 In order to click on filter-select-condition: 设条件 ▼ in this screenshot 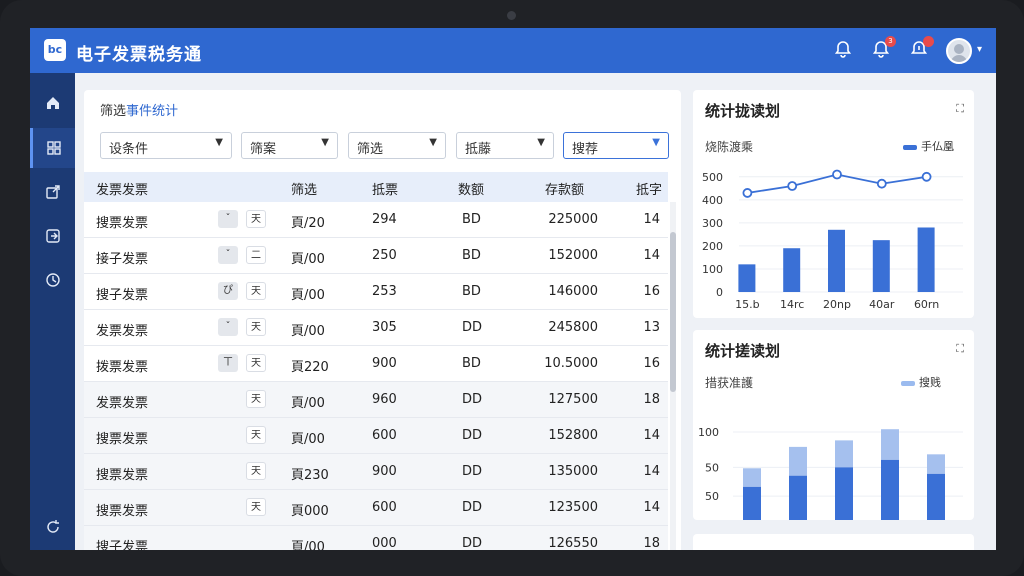, I will do `click(166, 145)`.